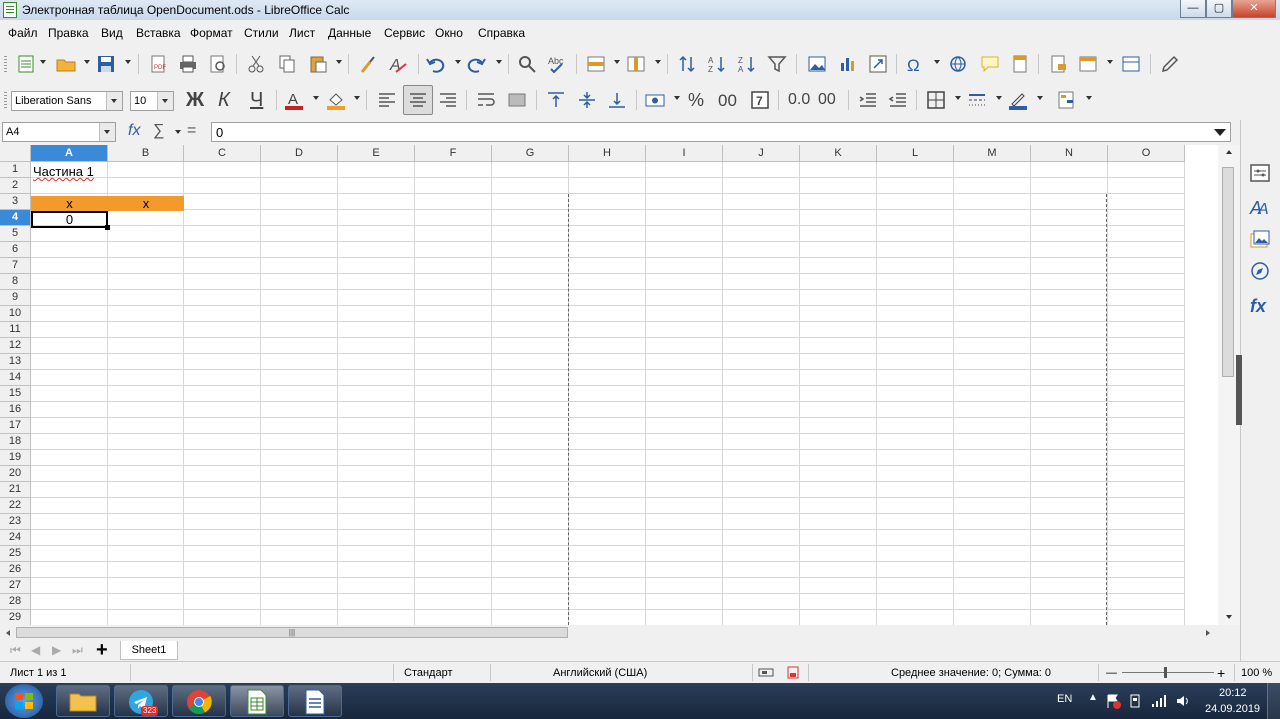  Describe the element at coordinates (1183, 701) in the screenshot. I see `volume-icon` at that location.